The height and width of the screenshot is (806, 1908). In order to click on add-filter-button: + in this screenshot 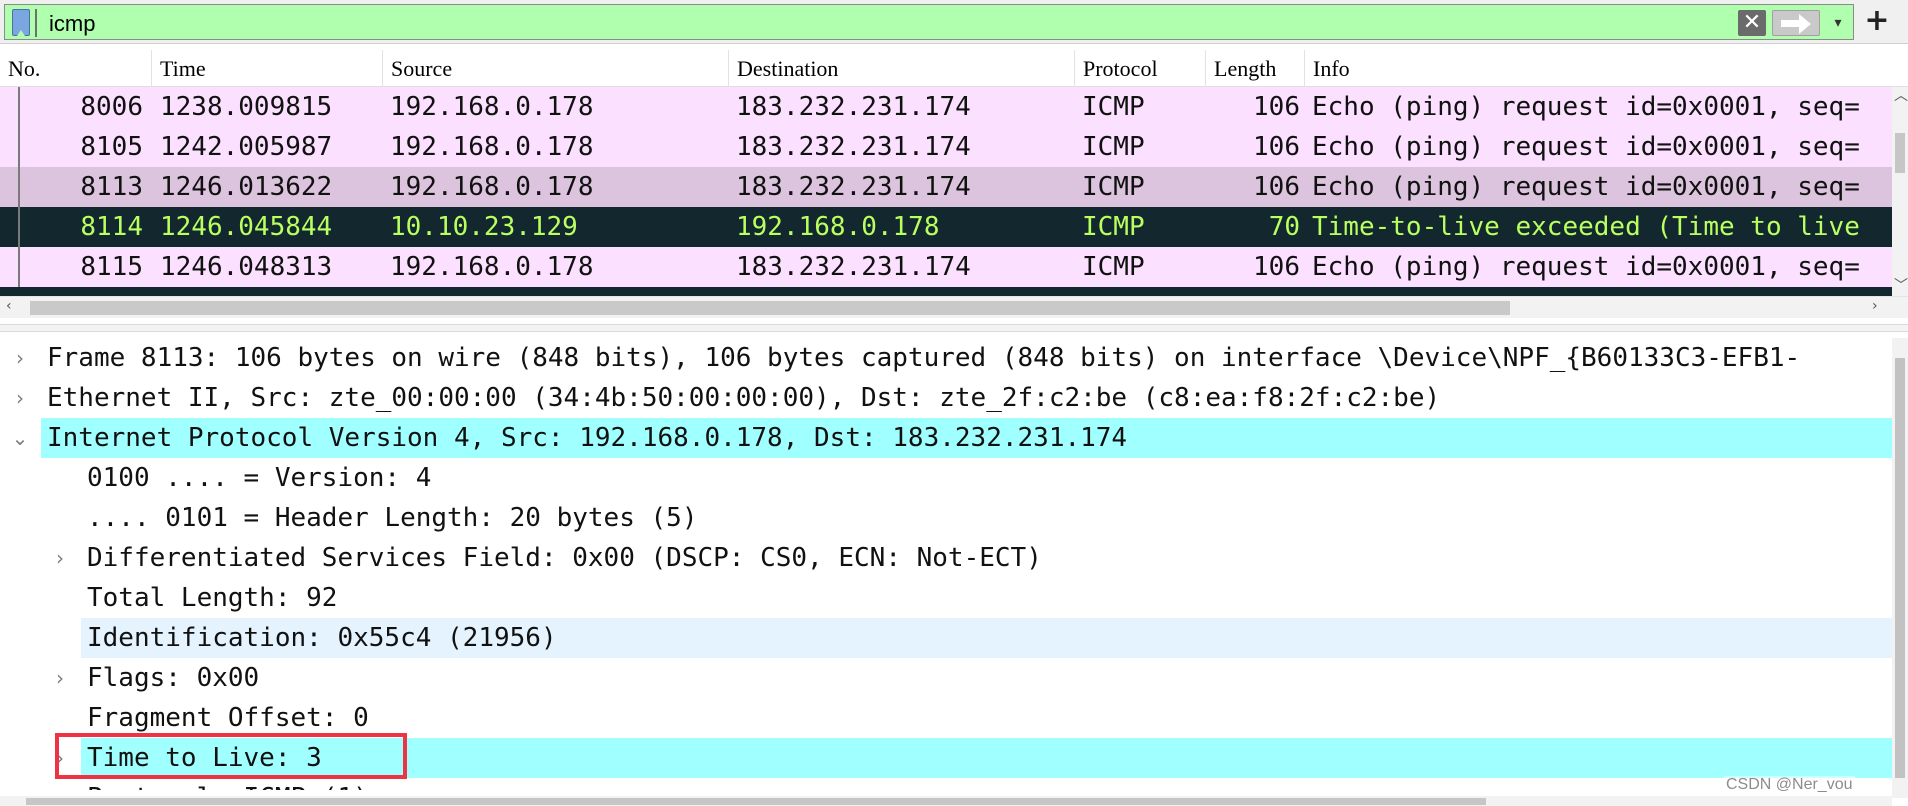, I will do `click(1877, 21)`.